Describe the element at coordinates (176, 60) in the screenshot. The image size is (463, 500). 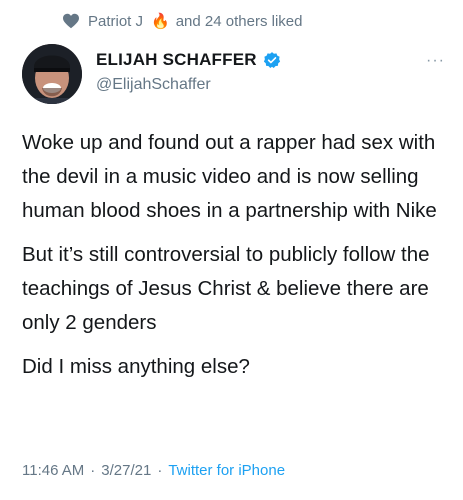
I see `display-name: ELIJAH SCHAFFER` at that location.